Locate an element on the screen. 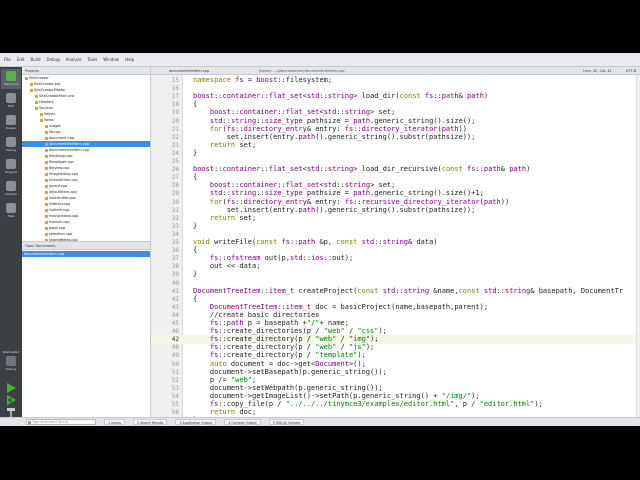 The height and width of the screenshot is (480, 640). tab-search-results: 2 Search Results is located at coordinates (150, 422).